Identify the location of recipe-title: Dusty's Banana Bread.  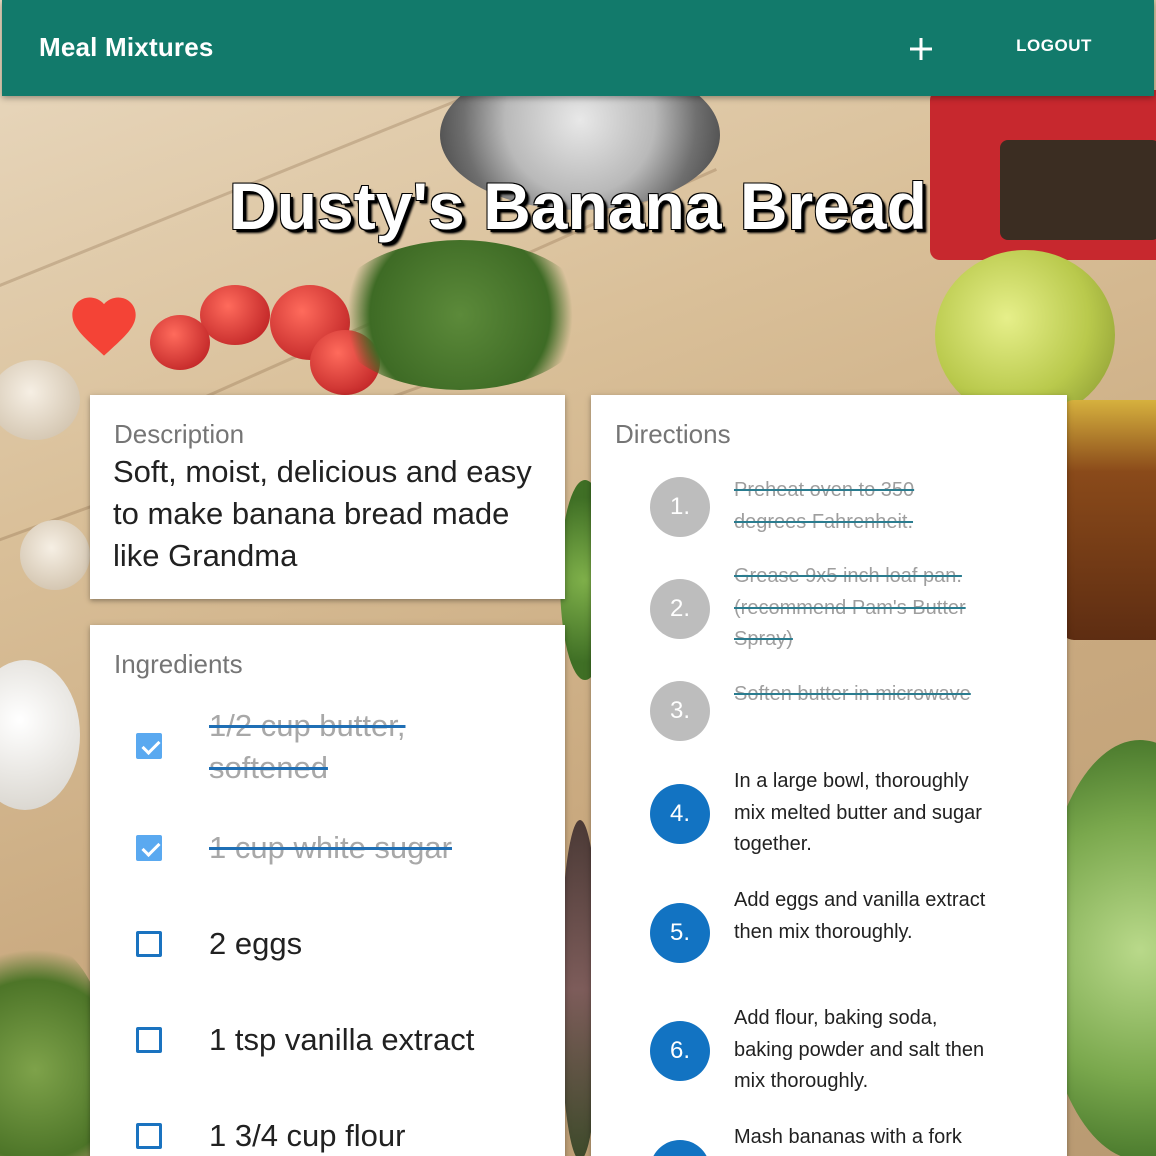
(578, 206).